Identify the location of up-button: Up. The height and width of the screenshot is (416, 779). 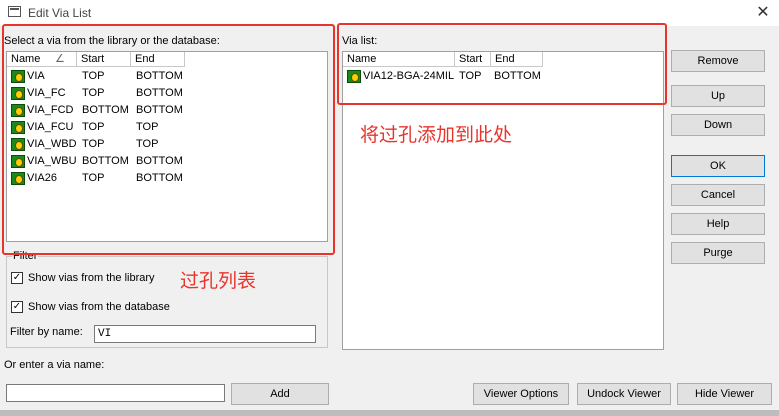
(718, 96).